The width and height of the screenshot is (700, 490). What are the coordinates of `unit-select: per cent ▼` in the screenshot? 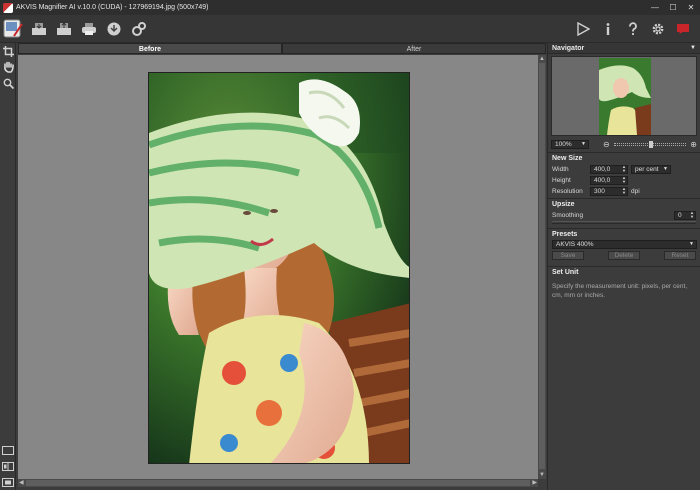 It's located at (651, 169).